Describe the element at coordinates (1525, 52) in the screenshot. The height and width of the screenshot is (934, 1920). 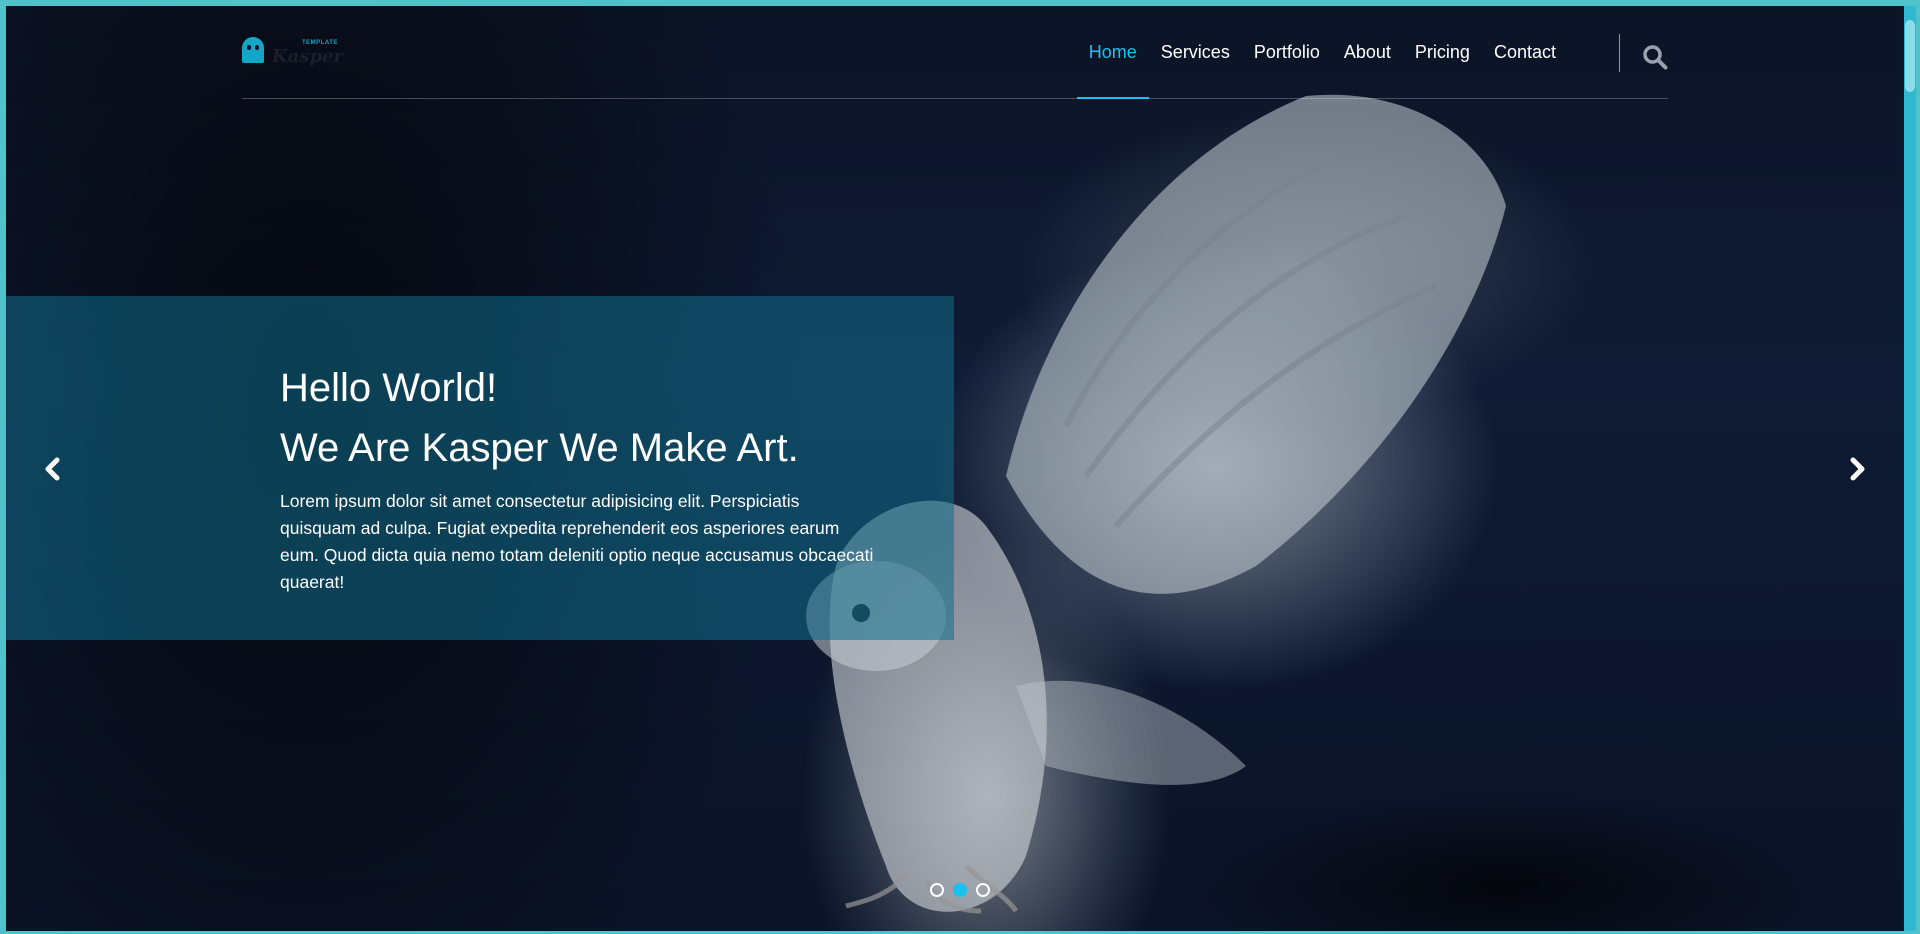
I see `nav-item-contact: Contact` at that location.